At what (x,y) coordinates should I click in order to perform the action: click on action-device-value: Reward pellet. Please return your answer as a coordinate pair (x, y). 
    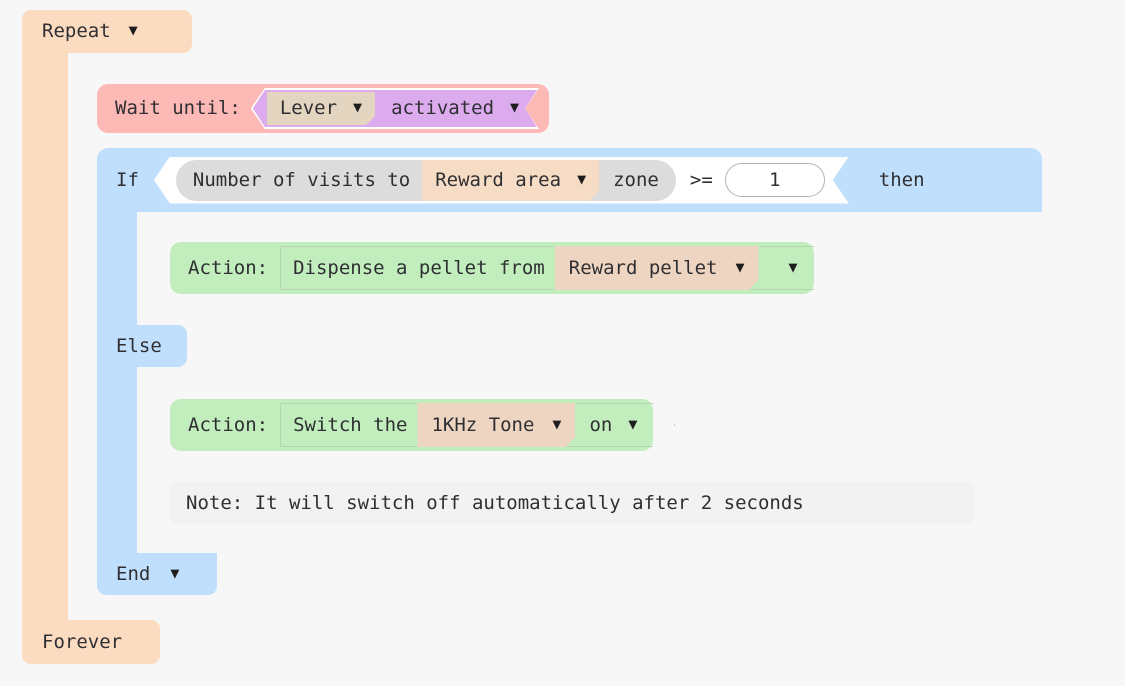
    Looking at the image, I should click on (643, 267).